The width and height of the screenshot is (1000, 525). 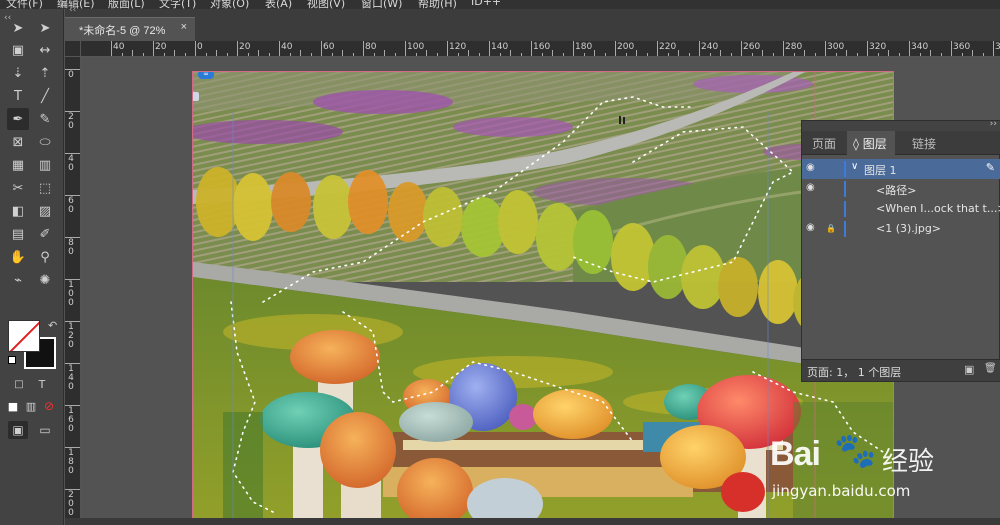 I want to click on layer-color-bar, so click(x=845, y=229).